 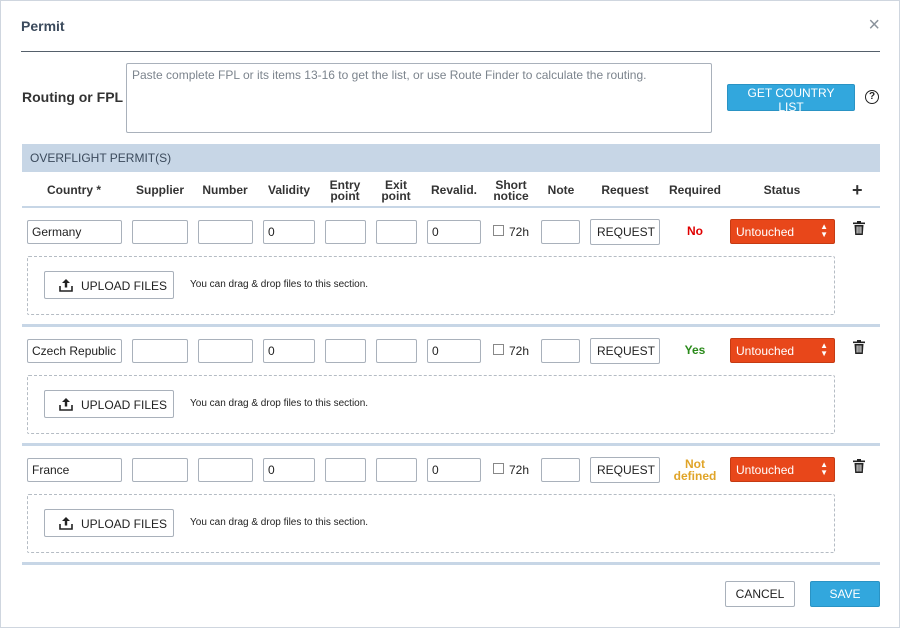 What do you see at coordinates (874, 25) in the screenshot?
I see `close-icon: ×` at bounding box center [874, 25].